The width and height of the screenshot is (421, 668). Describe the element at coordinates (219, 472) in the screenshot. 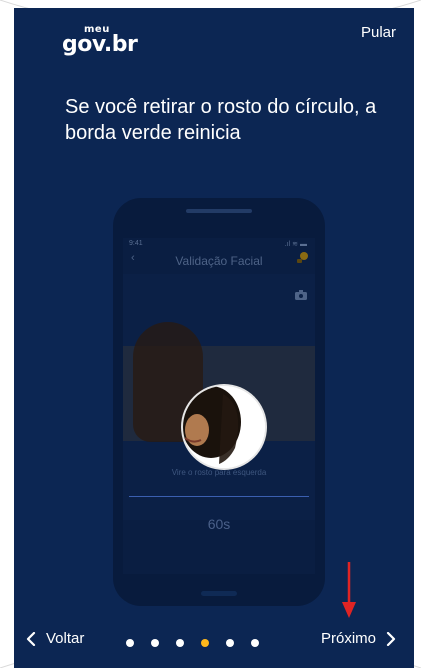

I see `phone-instruction: Vire o rosto para esquerda` at that location.